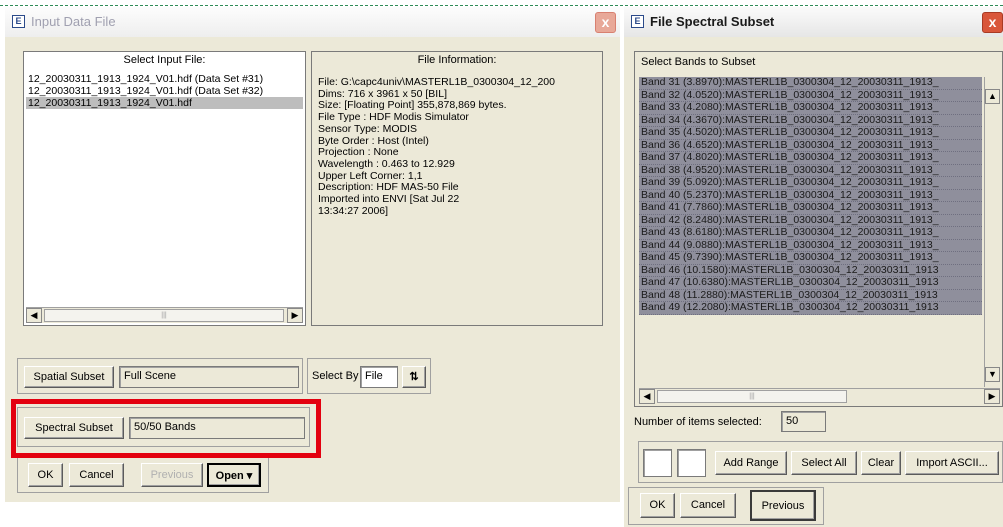 This screenshot has width=1003, height=527. What do you see at coordinates (712, 21) in the screenshot?
I see `dialog-title: File Spectral Subset` at bounding box center [712, 21].